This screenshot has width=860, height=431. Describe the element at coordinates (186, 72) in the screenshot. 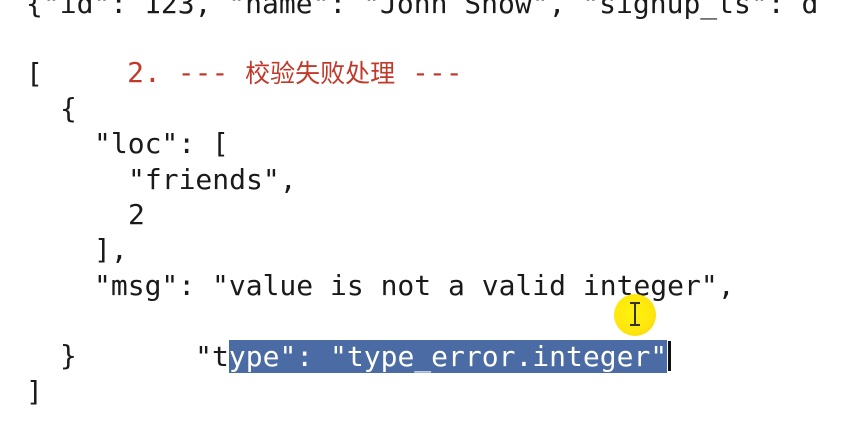

I see `heading-prefix: 2. ---` at that location.